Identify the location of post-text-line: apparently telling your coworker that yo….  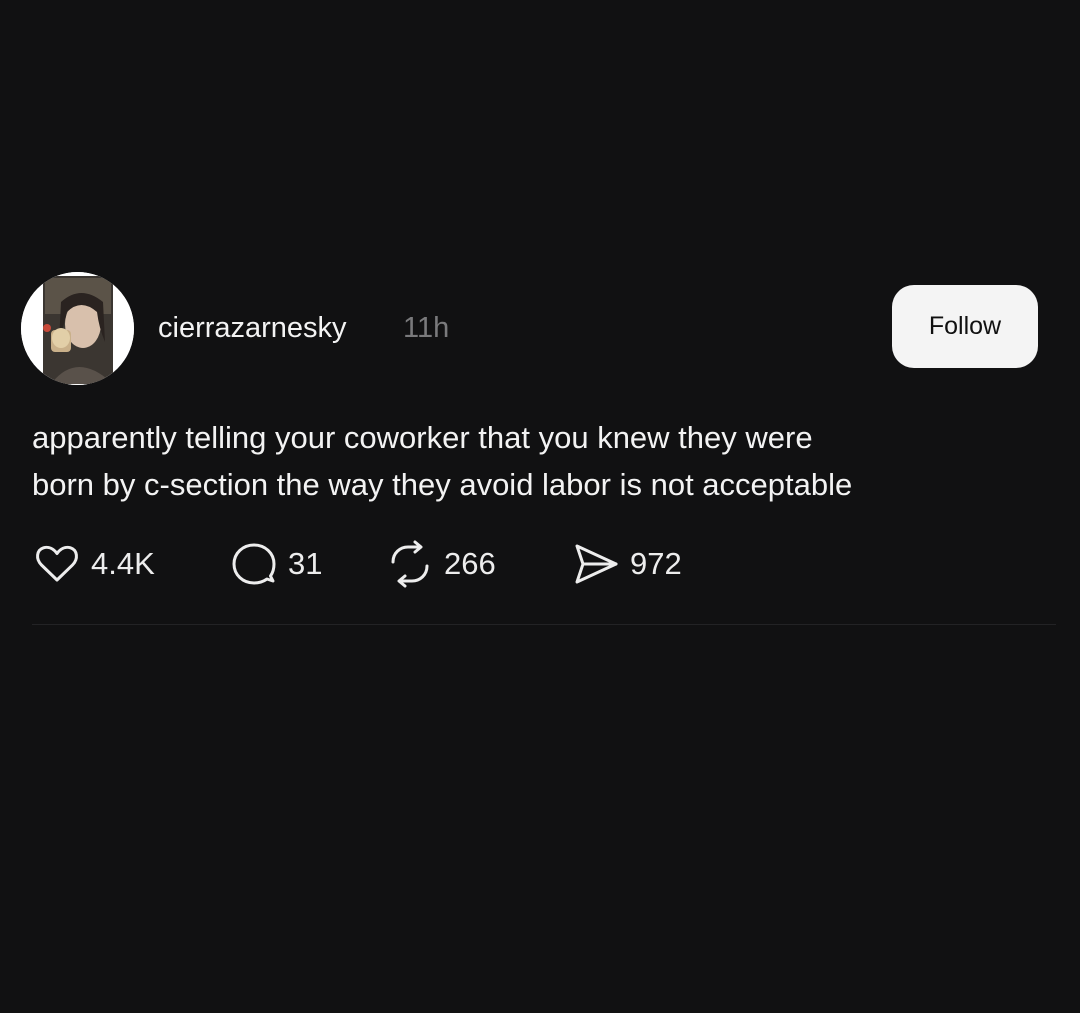
(422, 437).